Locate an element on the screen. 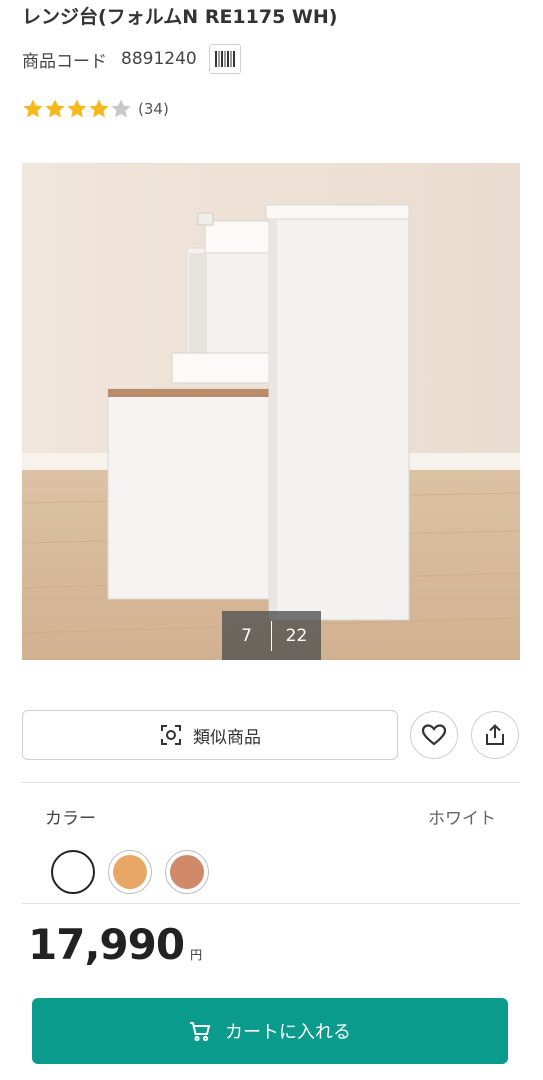 The height and width of the screenshot is (1080, 543). barcode-button is located at coordinates (224, 59).